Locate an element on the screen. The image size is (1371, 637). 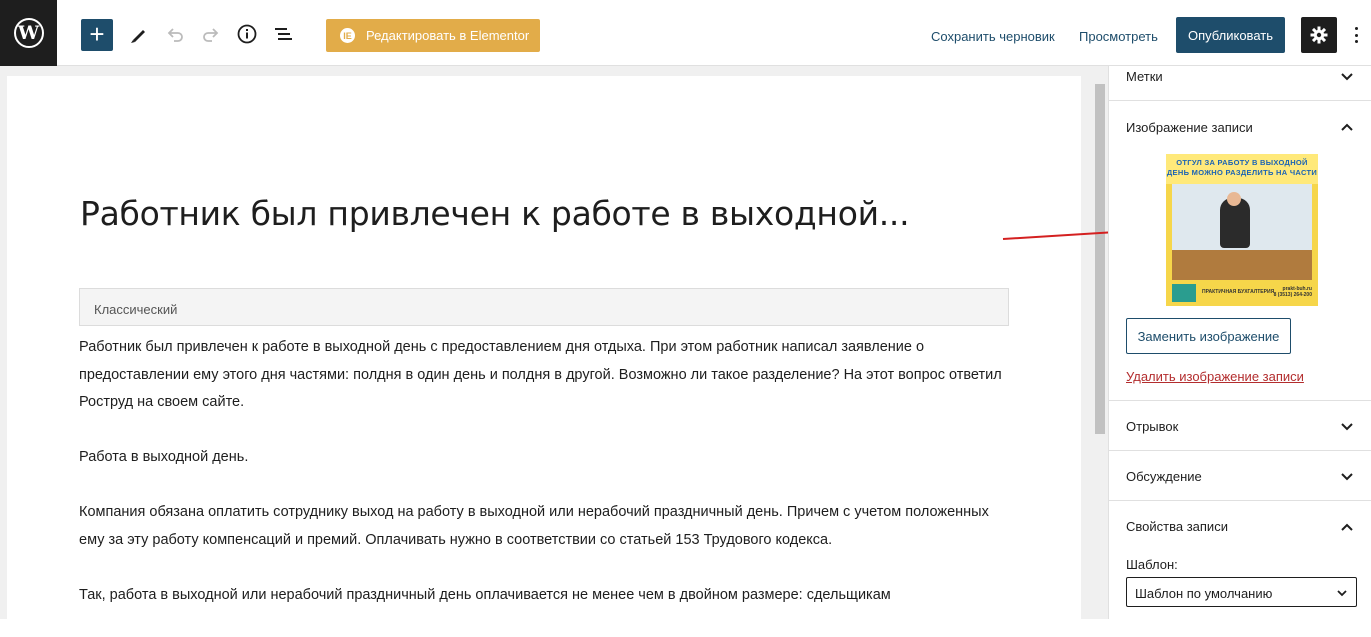
pencil-icon is located at coordinates (138, 36).